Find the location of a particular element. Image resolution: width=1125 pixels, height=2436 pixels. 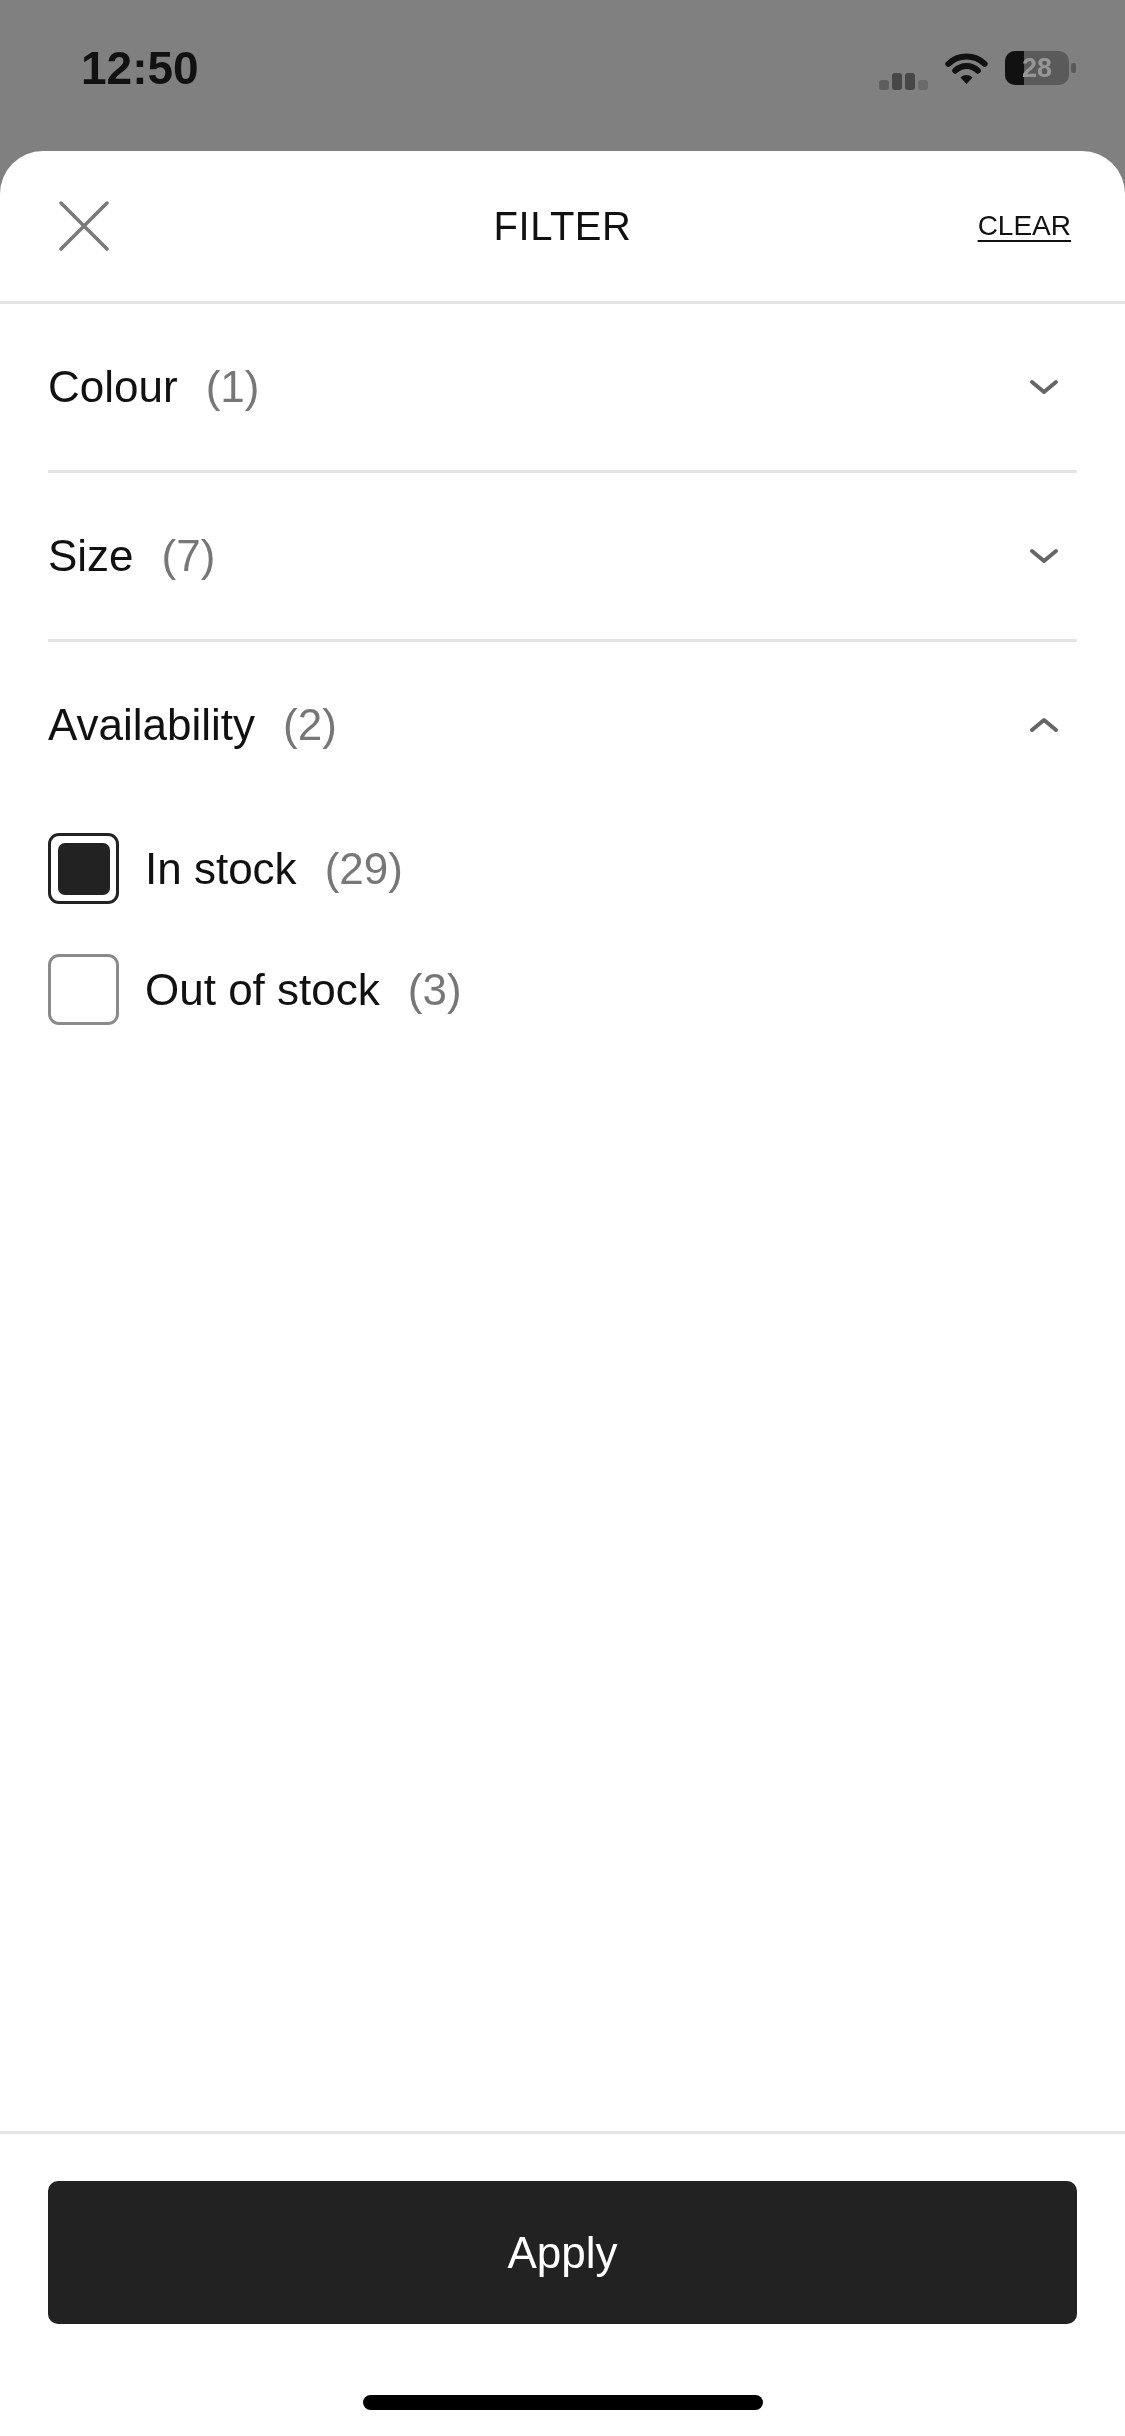

option-count: (3) is located at coordinates (434, 989).